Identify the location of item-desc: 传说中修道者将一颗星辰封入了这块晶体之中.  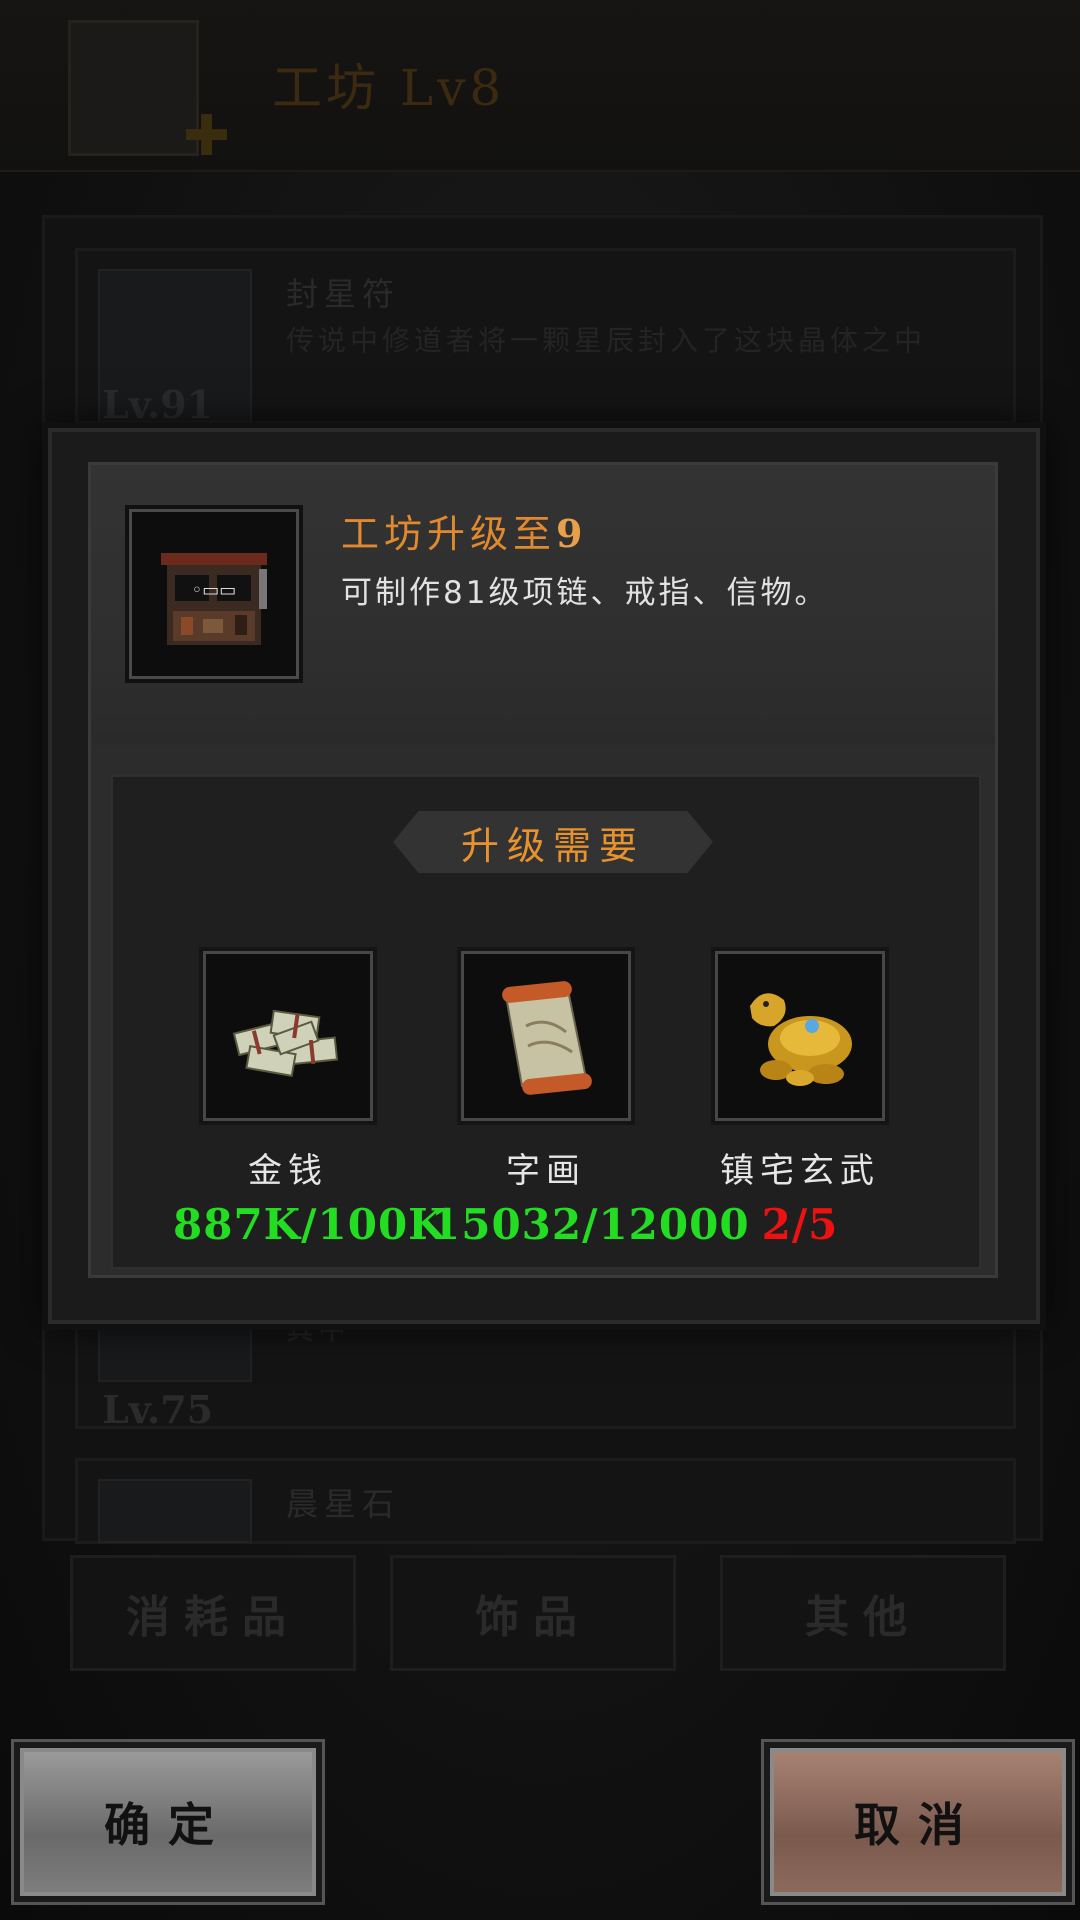
(606, 340).